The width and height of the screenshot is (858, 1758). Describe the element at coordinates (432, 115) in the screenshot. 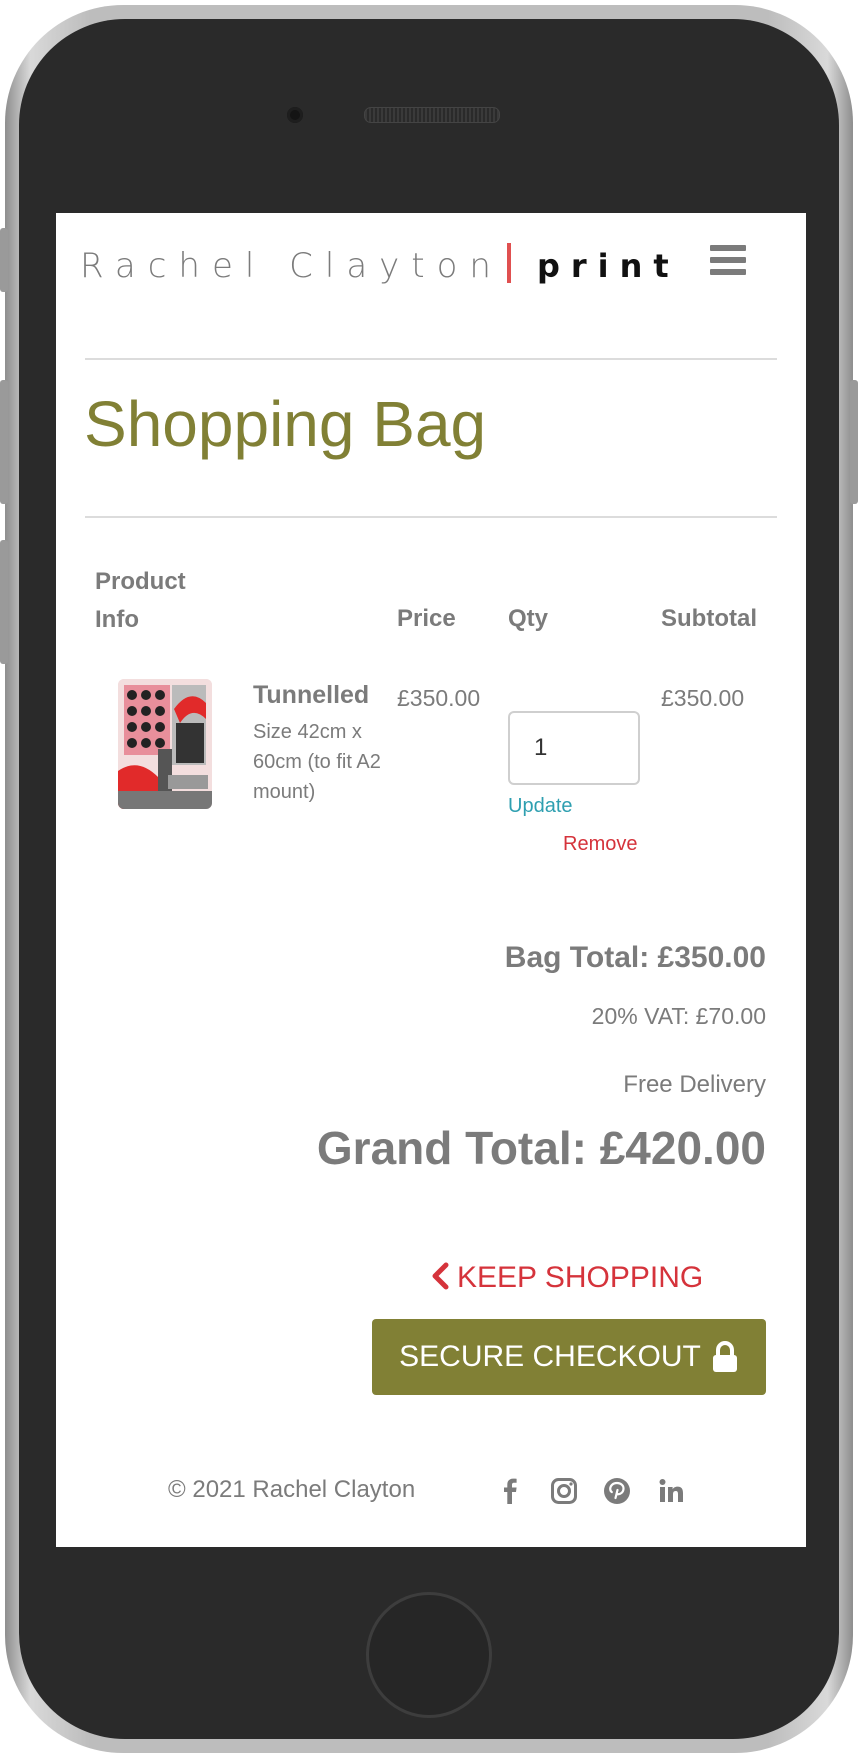

I see `phone-speaker` at that location.